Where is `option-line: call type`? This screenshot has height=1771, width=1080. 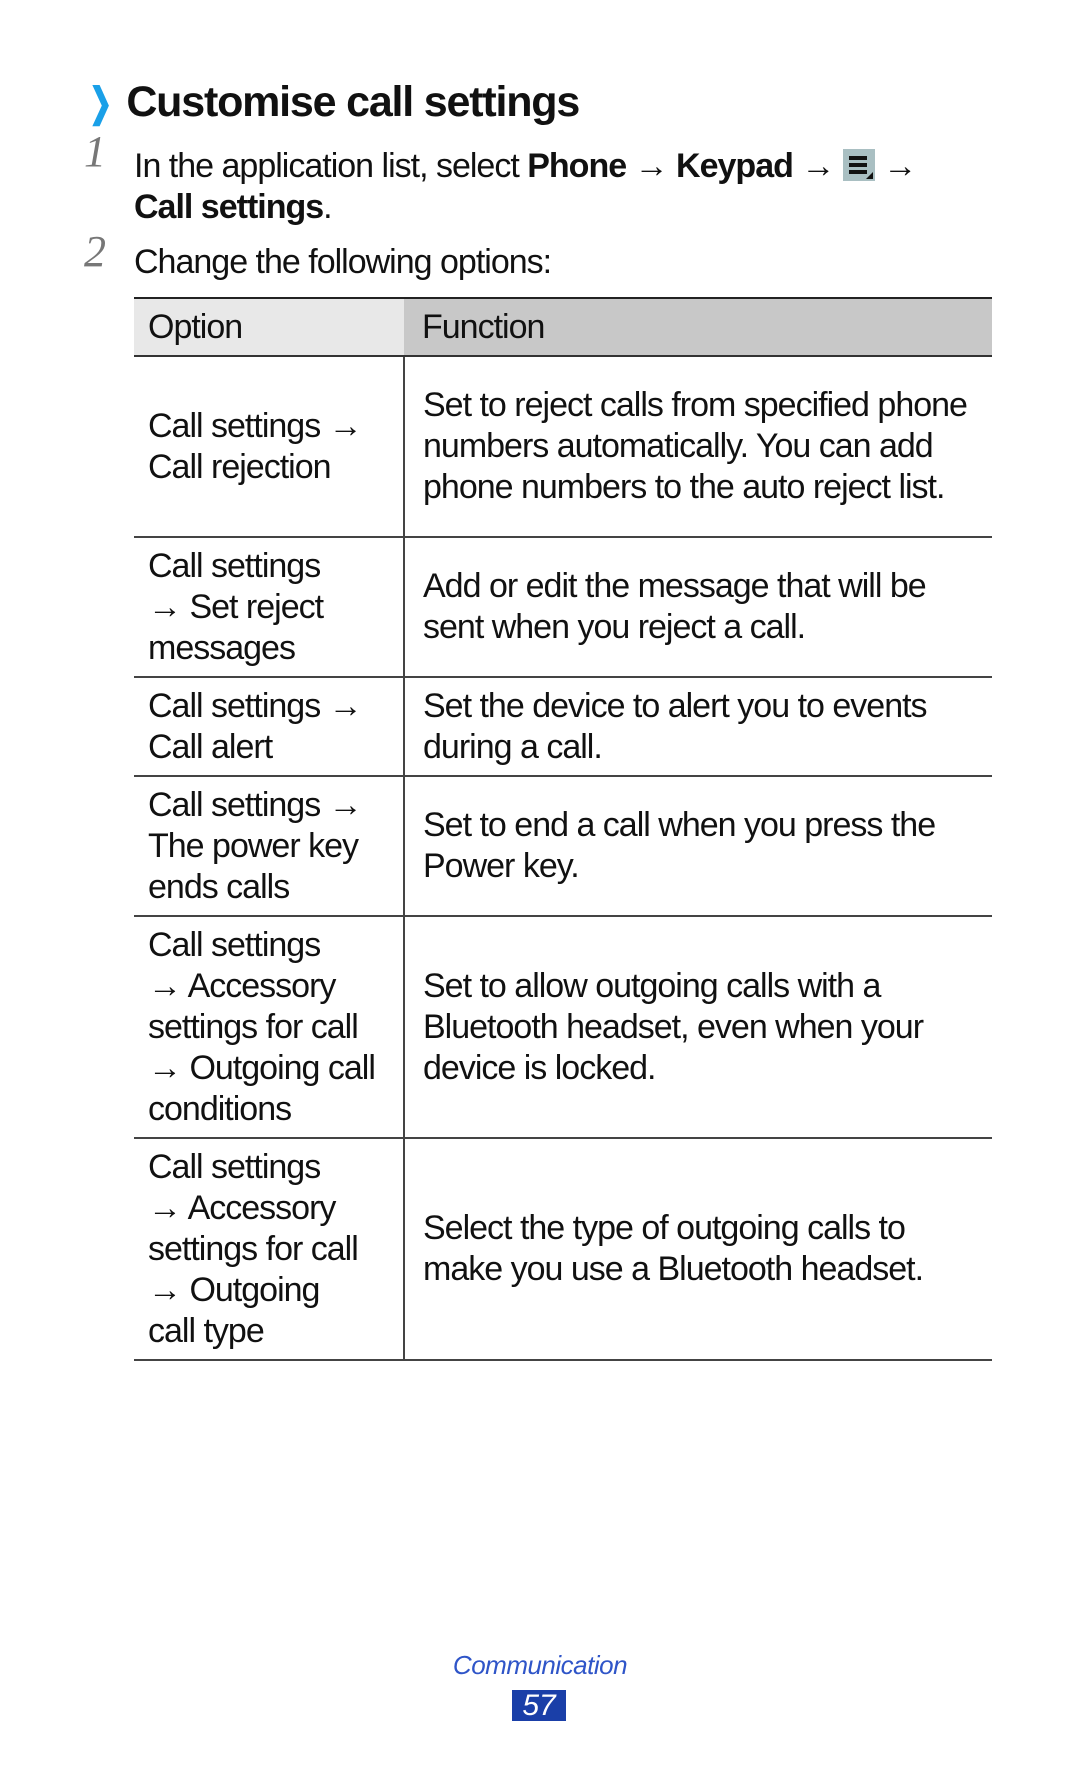 option-line: call type is located at coordinates (206, 1330).